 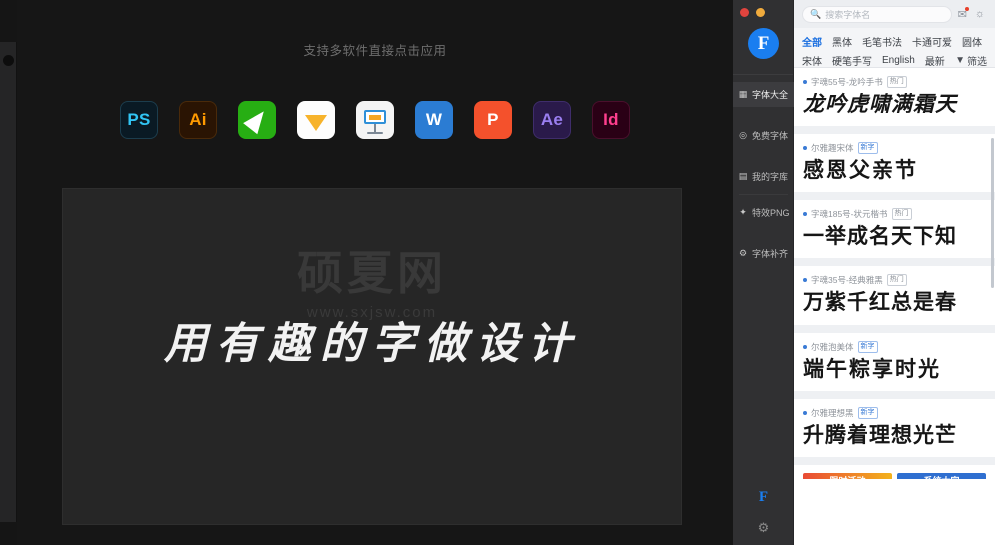 What do you see at coordinates (770, 95) in the screenshot?
I see `sidebar-item-label: 字体大全` at bounding box center [770, 95].